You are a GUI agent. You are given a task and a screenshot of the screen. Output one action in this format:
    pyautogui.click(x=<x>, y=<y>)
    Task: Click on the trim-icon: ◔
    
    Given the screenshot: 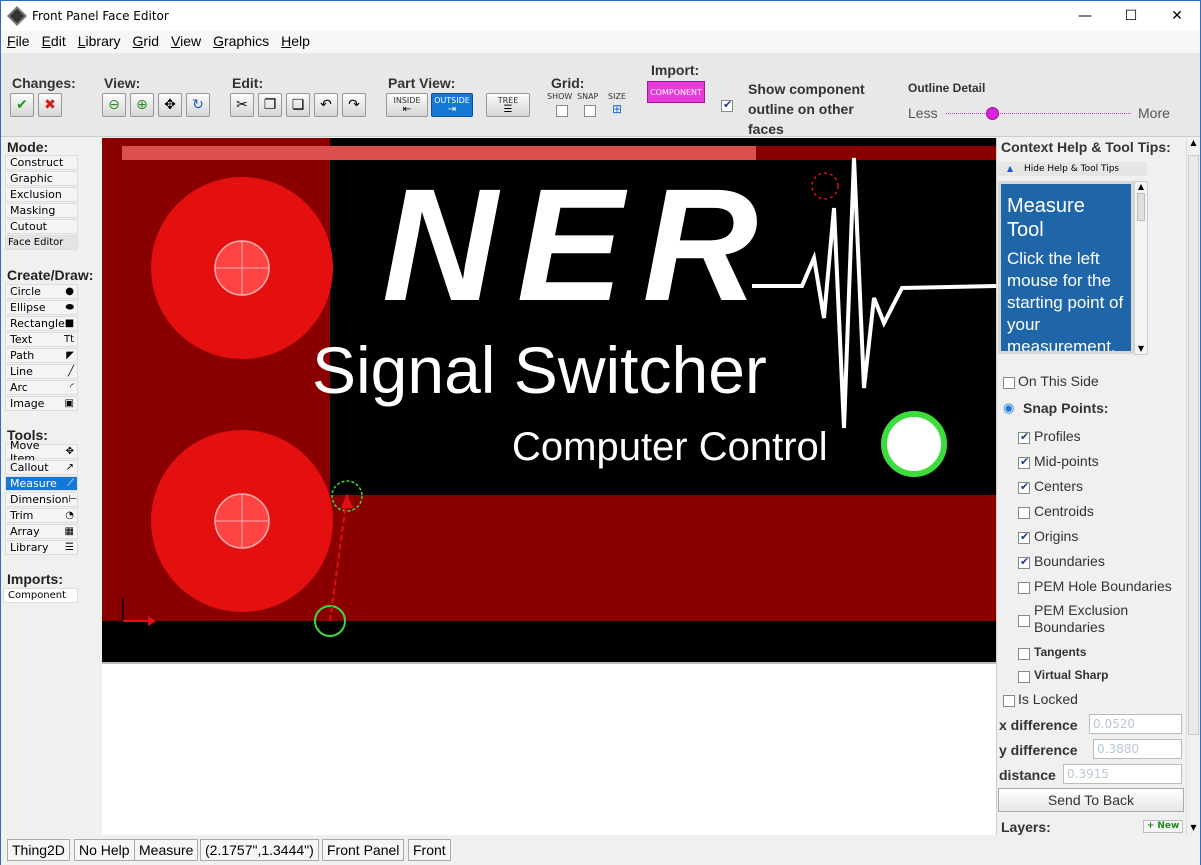 What is the action you would take?
    pyautogui.click(x=69, y=515)
    